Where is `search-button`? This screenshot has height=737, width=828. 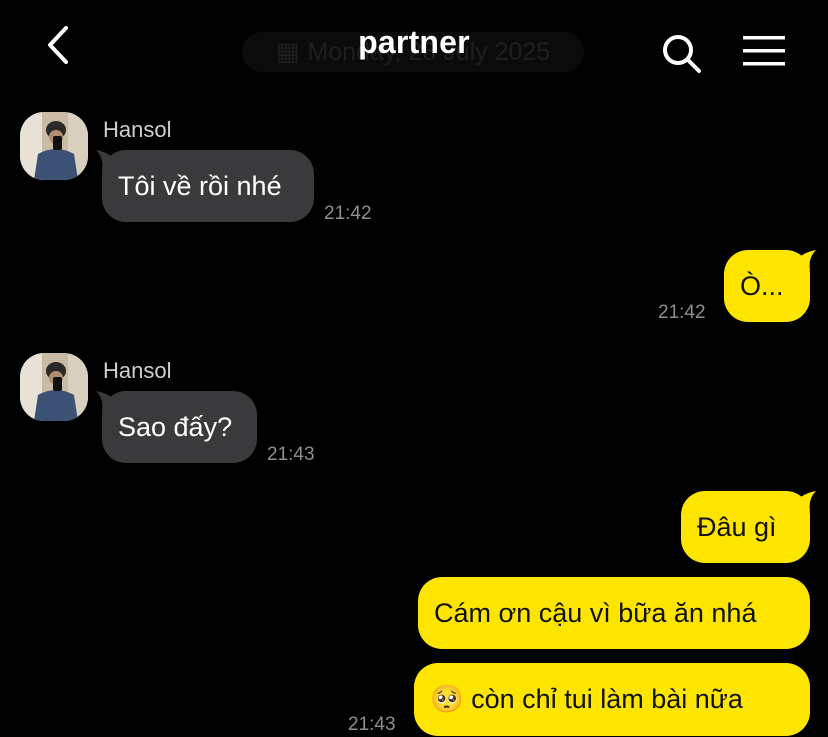 search-button is located at coordinates (681, 53).